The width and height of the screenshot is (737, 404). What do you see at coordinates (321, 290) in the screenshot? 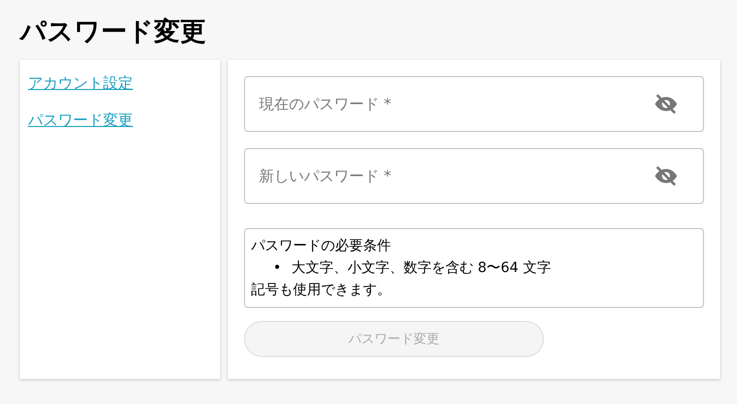
I see `requirements-note: 記号も使用できます。` at bounding box center [321, 290].